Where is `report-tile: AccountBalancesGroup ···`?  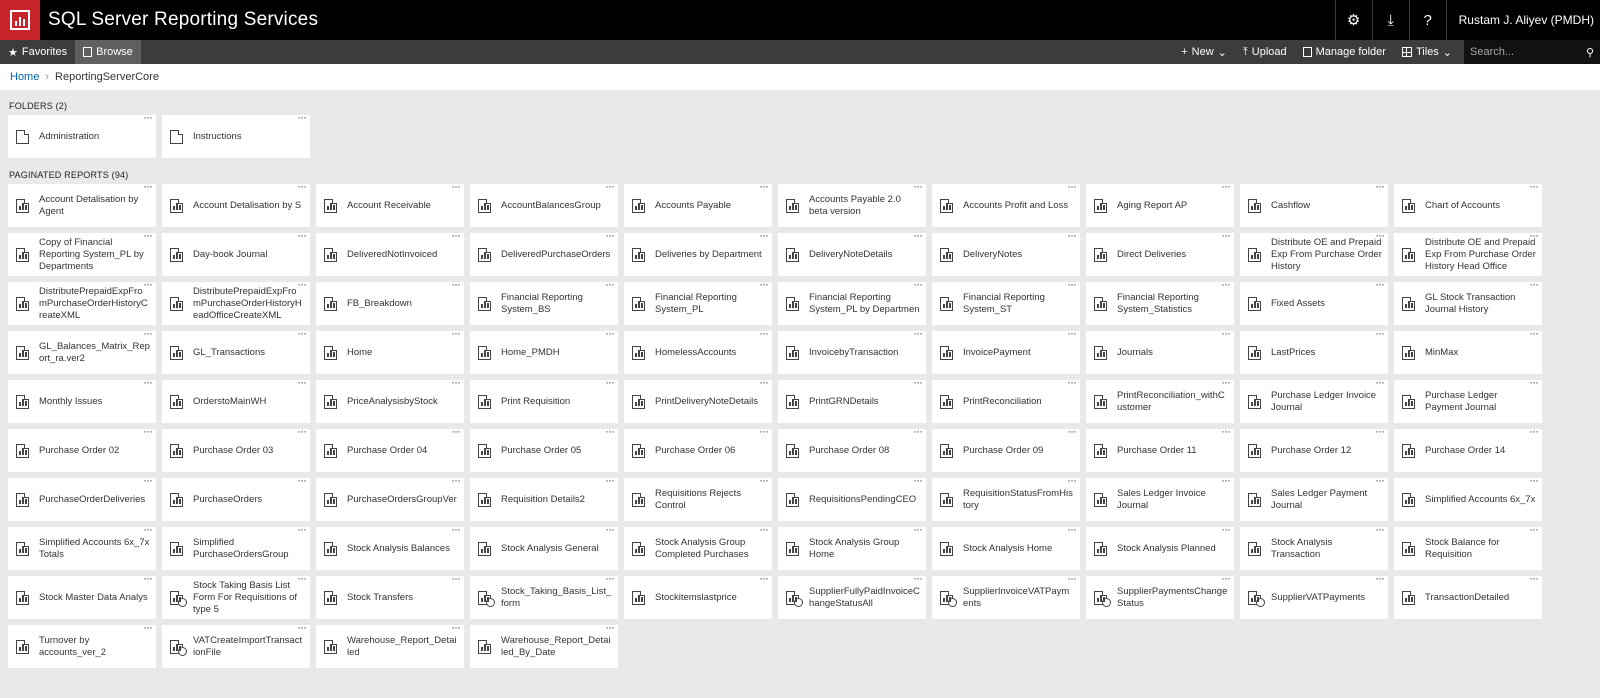 report-tile: AccountBalancesGroup ··· is located at coordinates (544, 203).